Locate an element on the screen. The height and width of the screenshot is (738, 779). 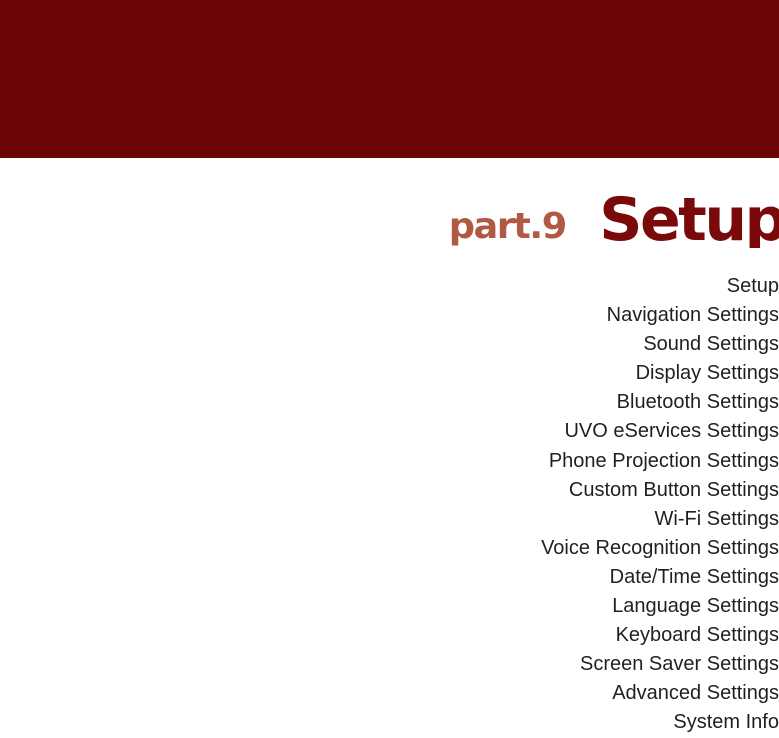
contents-item: Screen Saver Settings is located at coordinates (389, 664).